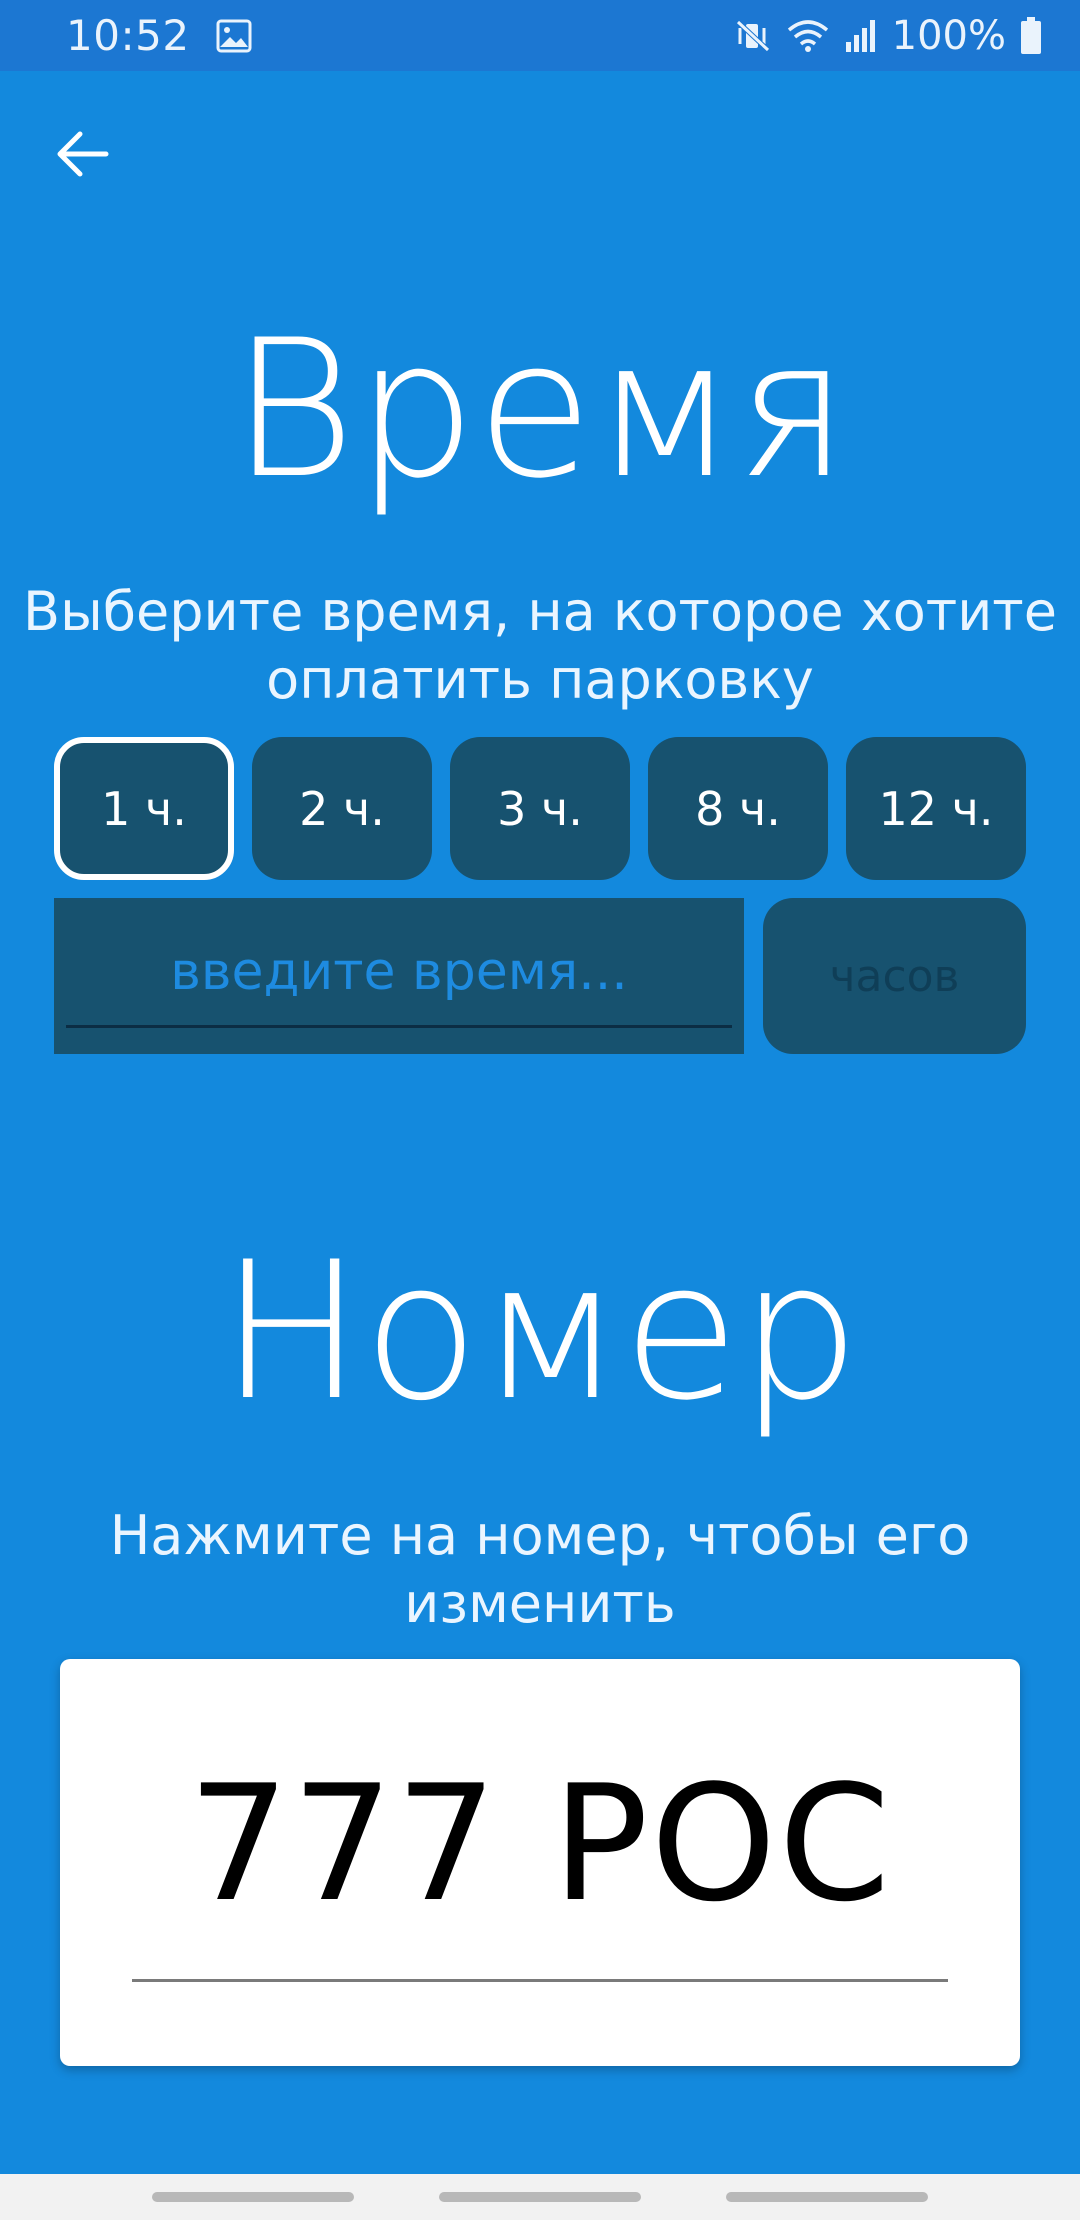  I want to click on hour-option-8: 8 ч., so click(738, 808).